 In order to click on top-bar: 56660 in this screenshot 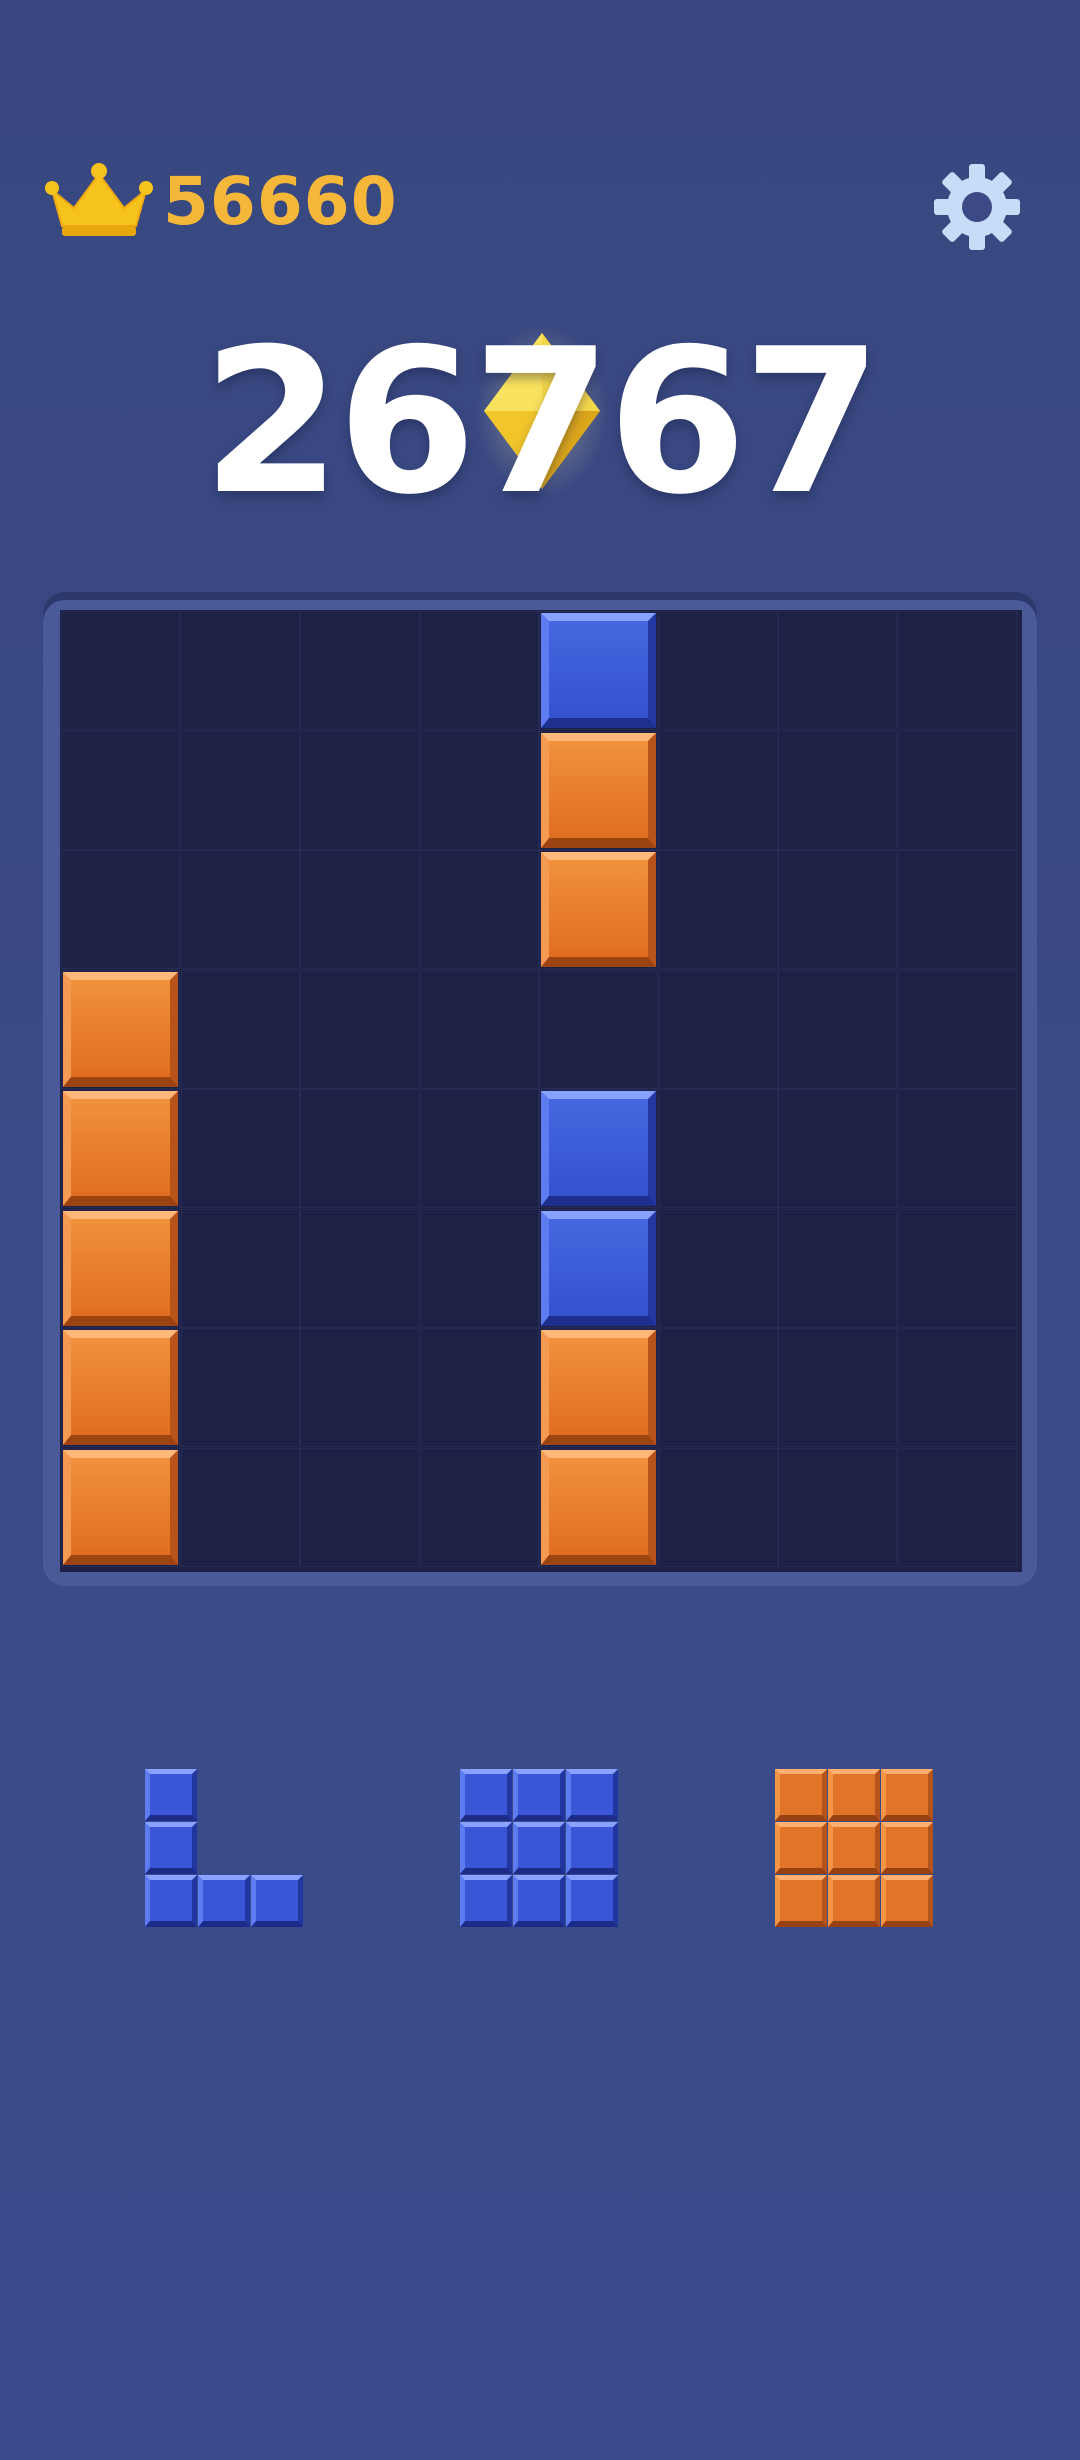, I will do `click(540, 150)`.